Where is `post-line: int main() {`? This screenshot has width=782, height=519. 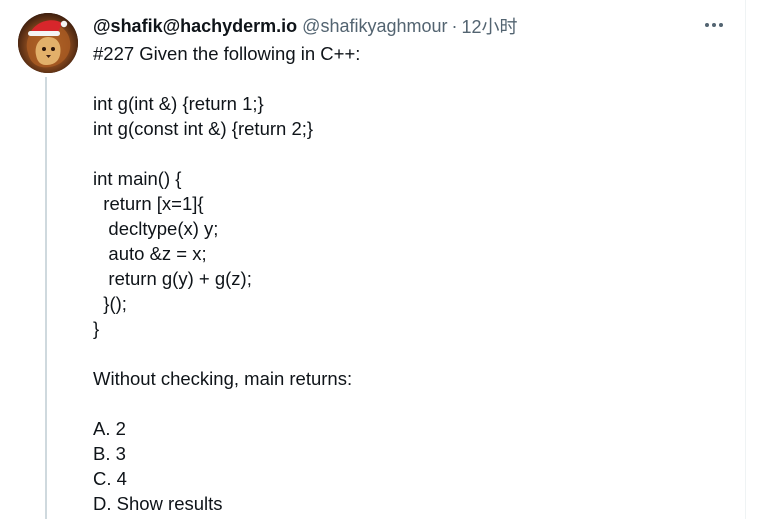 post-line: int main() { is located at coordinates (137, 178).